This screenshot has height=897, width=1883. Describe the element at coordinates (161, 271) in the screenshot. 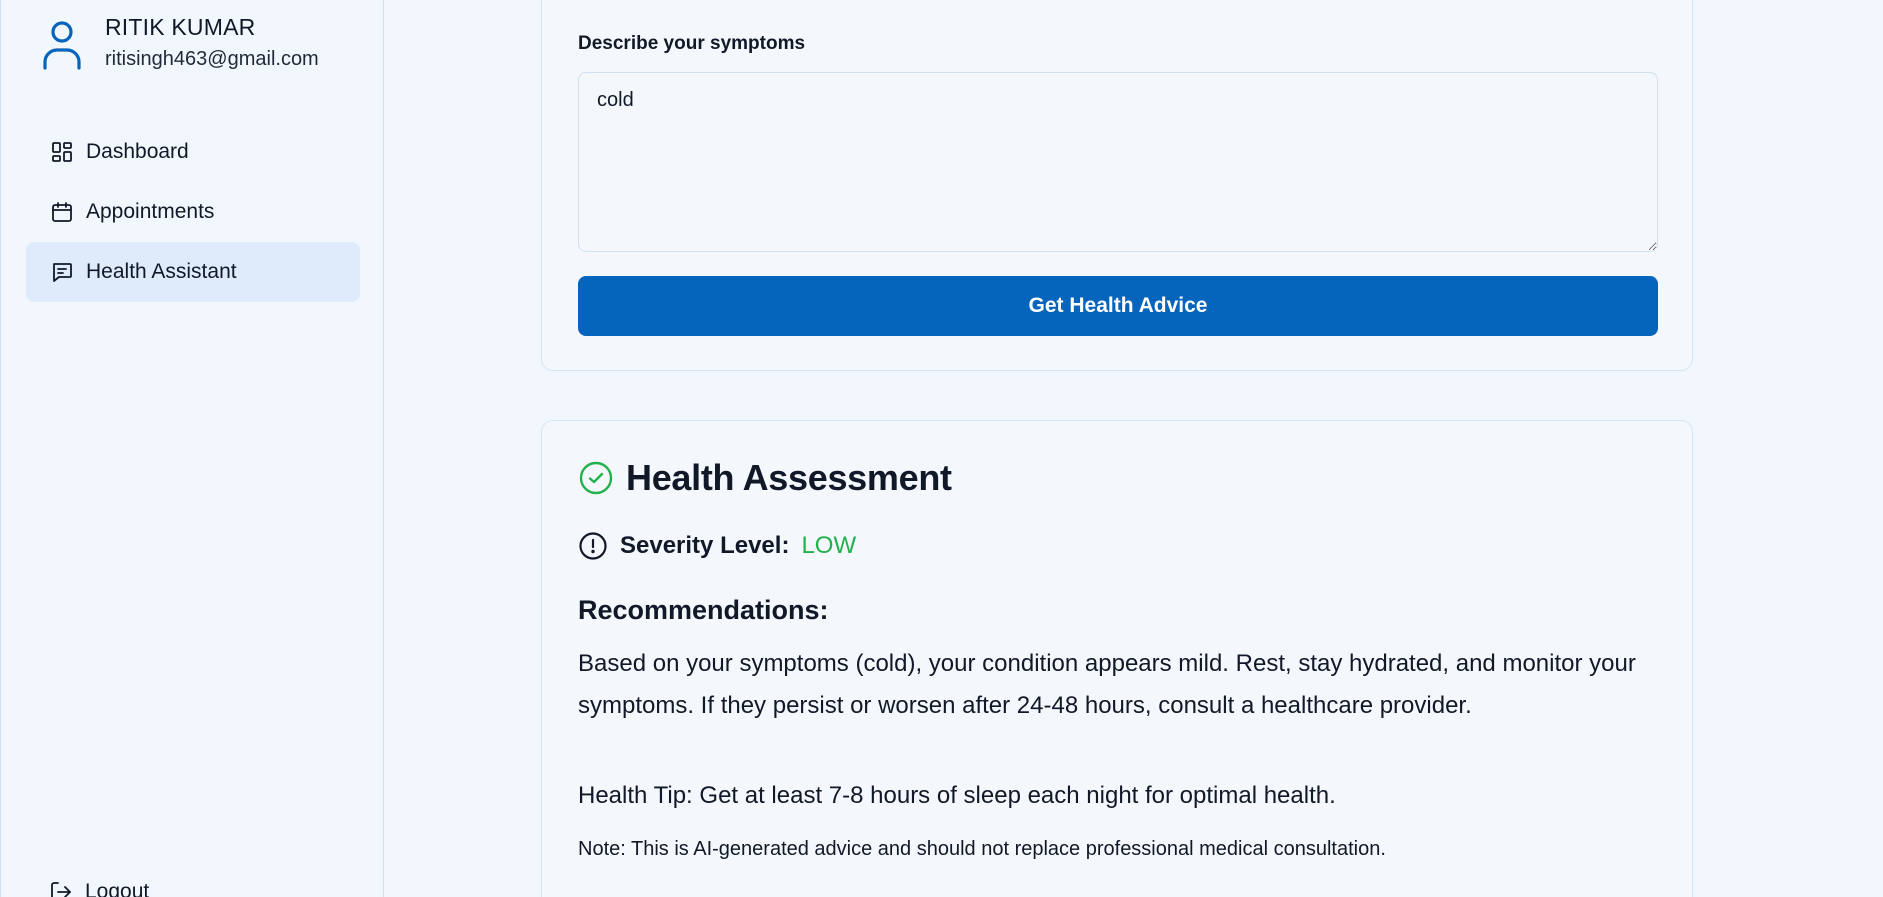

I see `sidebar-item-label: Health Assistant` at that location.